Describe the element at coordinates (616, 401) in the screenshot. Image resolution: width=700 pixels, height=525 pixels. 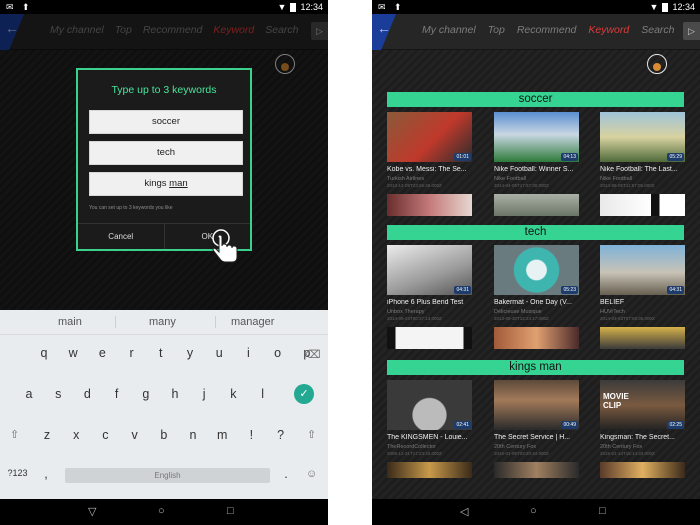
I see `thumbnail-overlay-text: MOVIE CLIP` at that location.